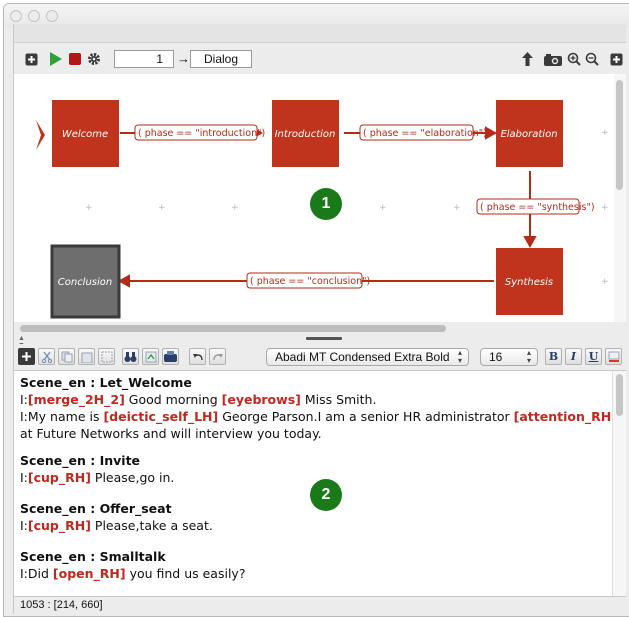  Describe the element at coordinates (75, 59) in the screenshot. I see `stop-icon` at that location.